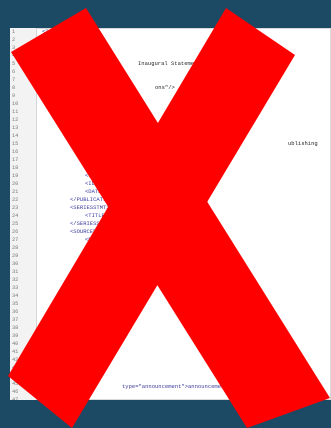  I want to click on code-line: <D, so click(45, 39).